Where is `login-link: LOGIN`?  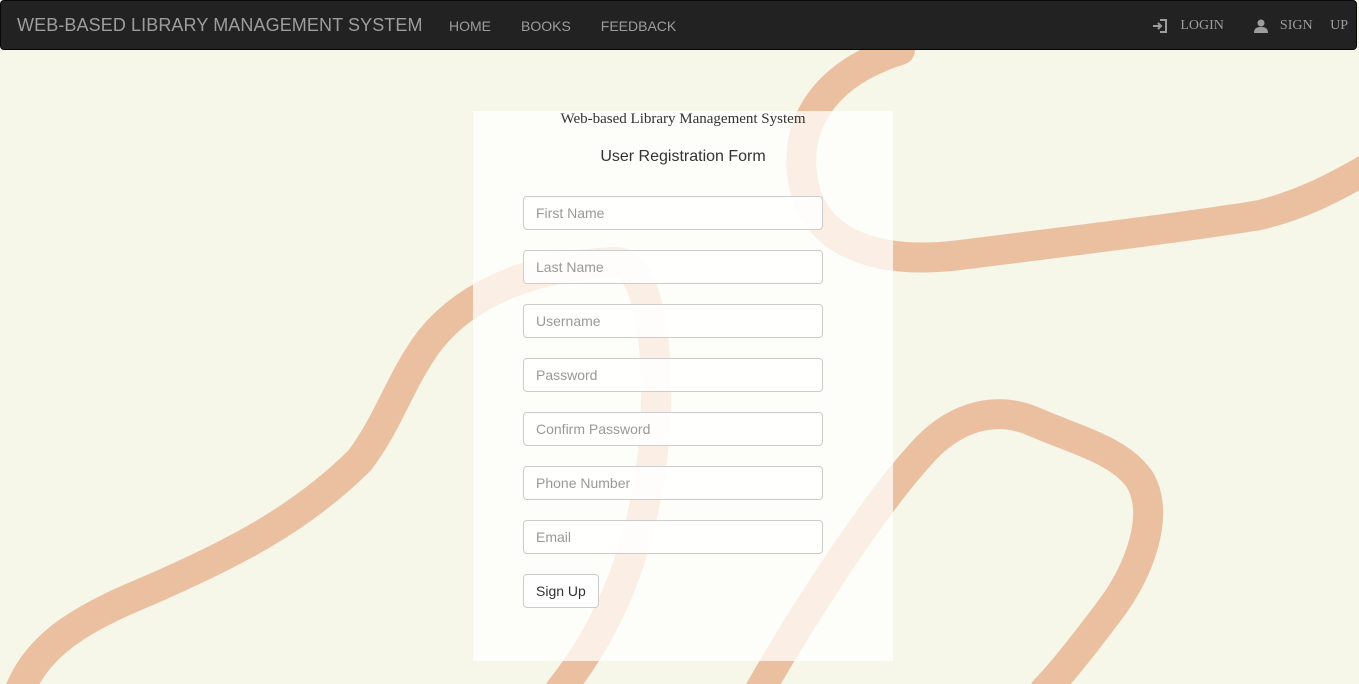
login-link: LOGIN is located at coordinates (1188, 26).